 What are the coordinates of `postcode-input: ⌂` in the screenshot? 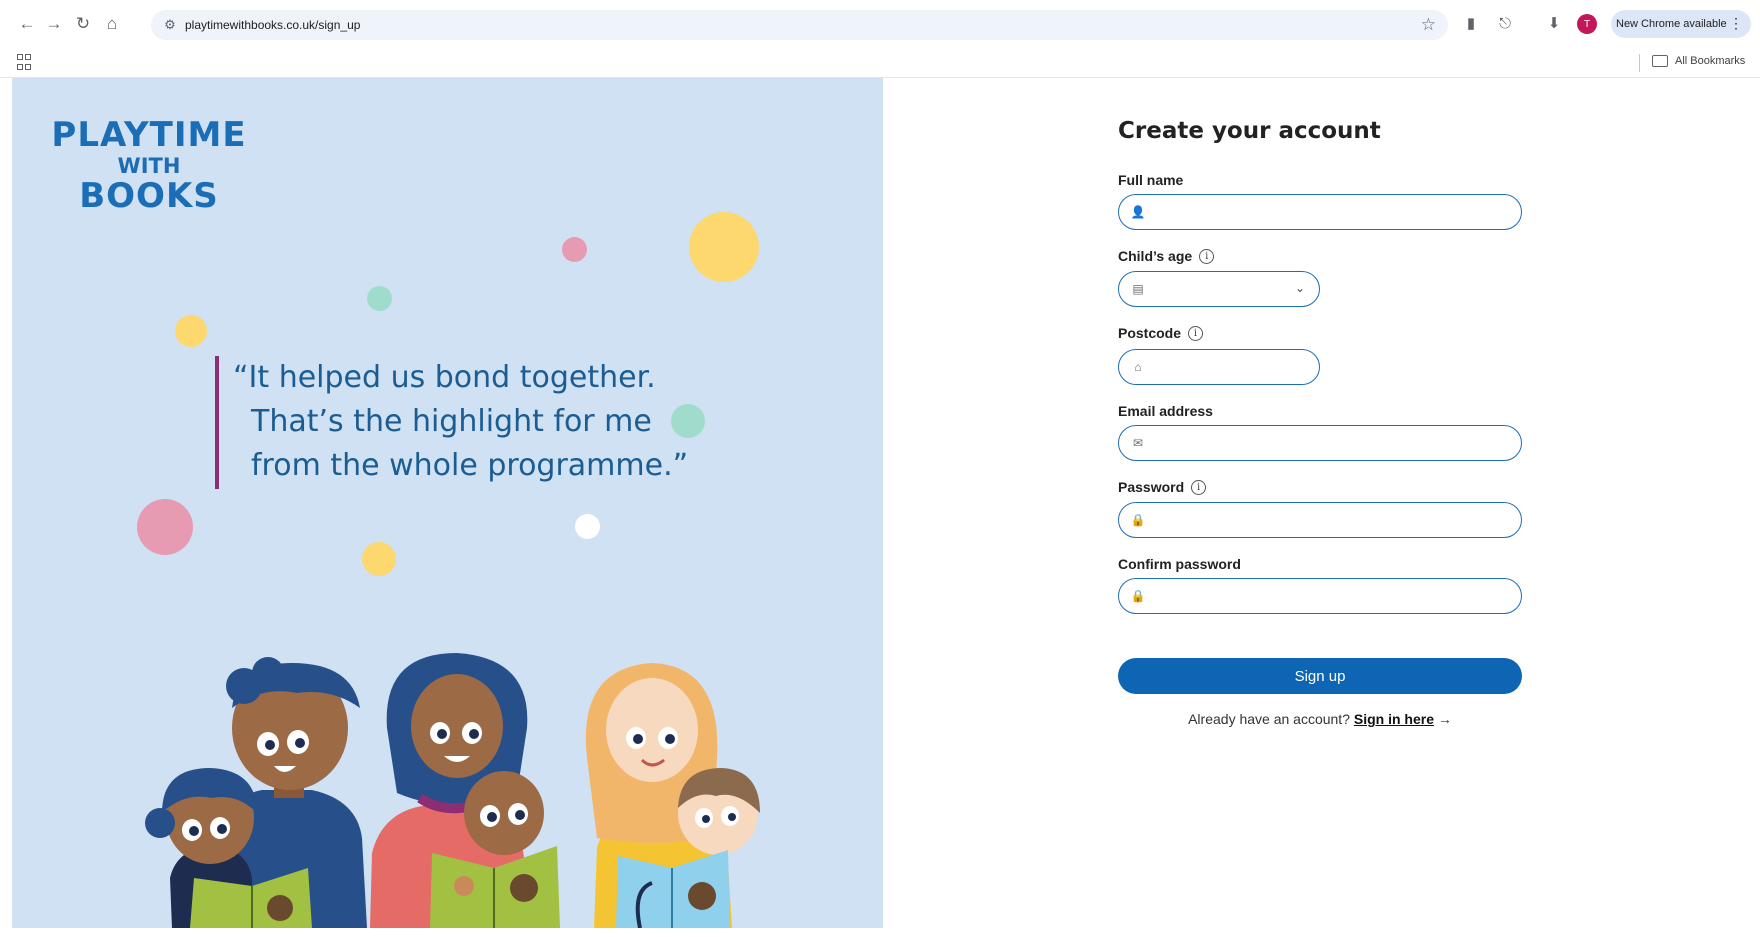 It's located at (1219, 367).